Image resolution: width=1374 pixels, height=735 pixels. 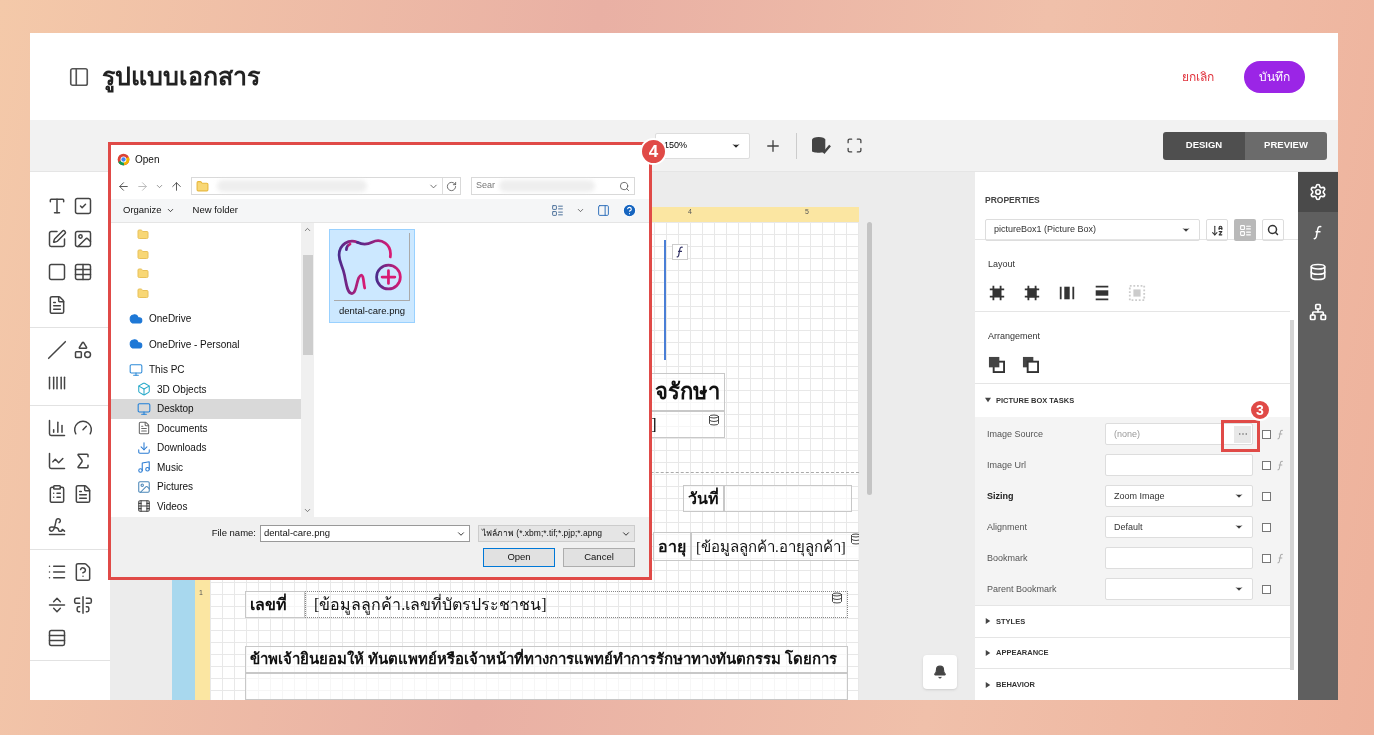 What do you see at coordinates (451, 186) in the screenshot?
I see `refresh-icon` at bounding box center [451, 186].